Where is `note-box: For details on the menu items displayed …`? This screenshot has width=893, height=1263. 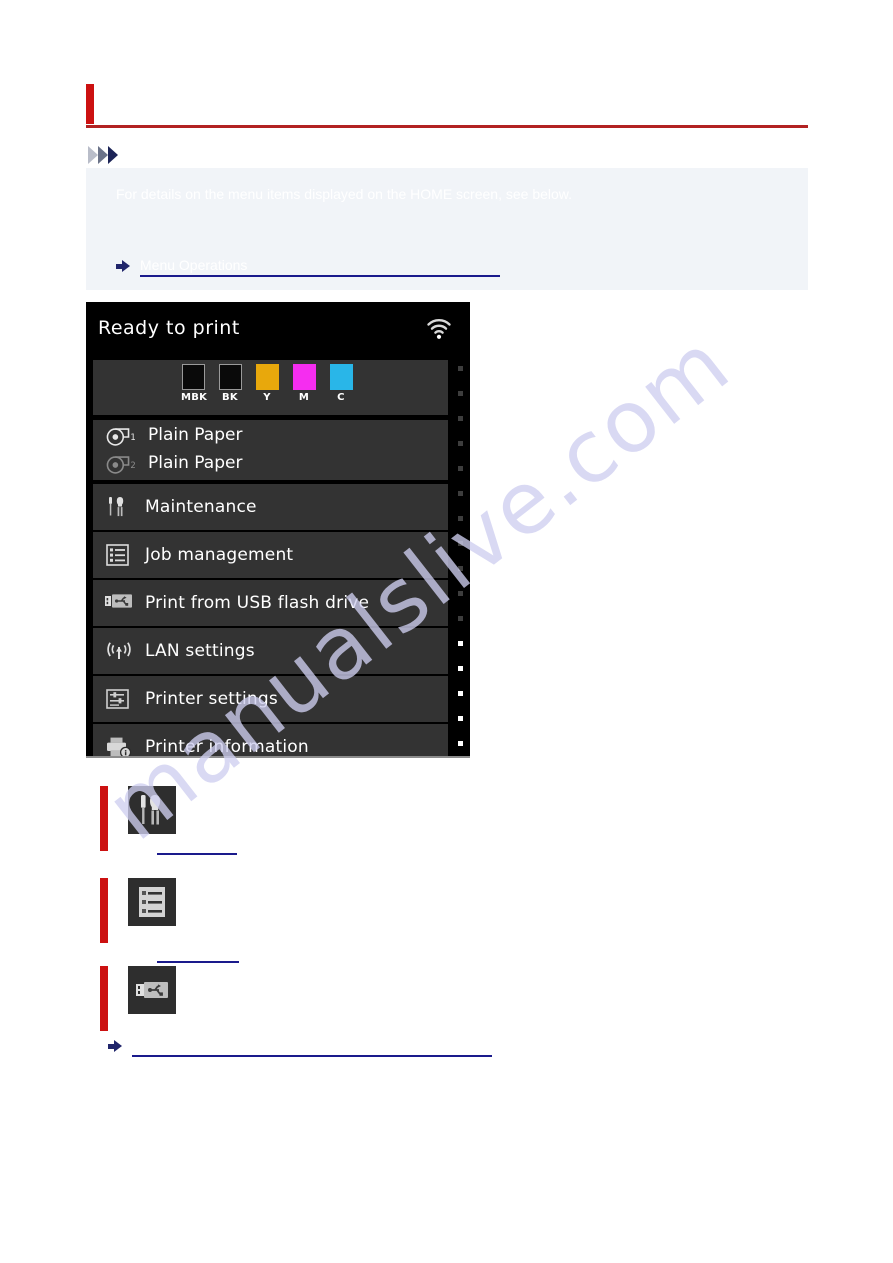 note-box: For details on the menu items displayed … is located at coordinates (447, 229).